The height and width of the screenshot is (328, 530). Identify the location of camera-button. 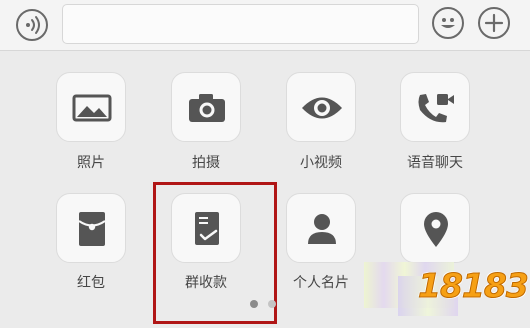
(206, 107).